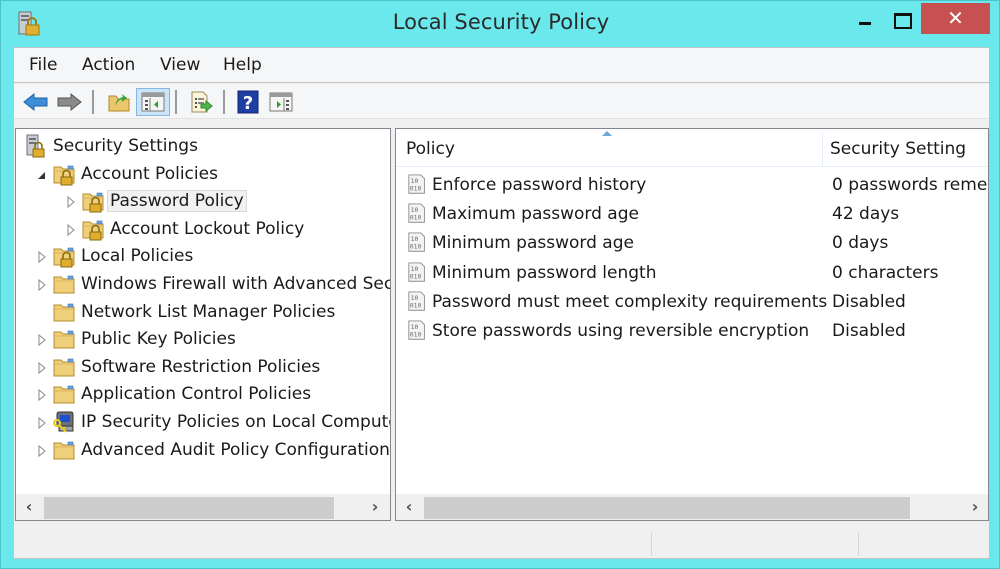 This screenshot has width=1000, height=569. Describe the element at coordinates (898, 149) in the screenshot. I see `column-header-security-setting: Security Setting` at that location.